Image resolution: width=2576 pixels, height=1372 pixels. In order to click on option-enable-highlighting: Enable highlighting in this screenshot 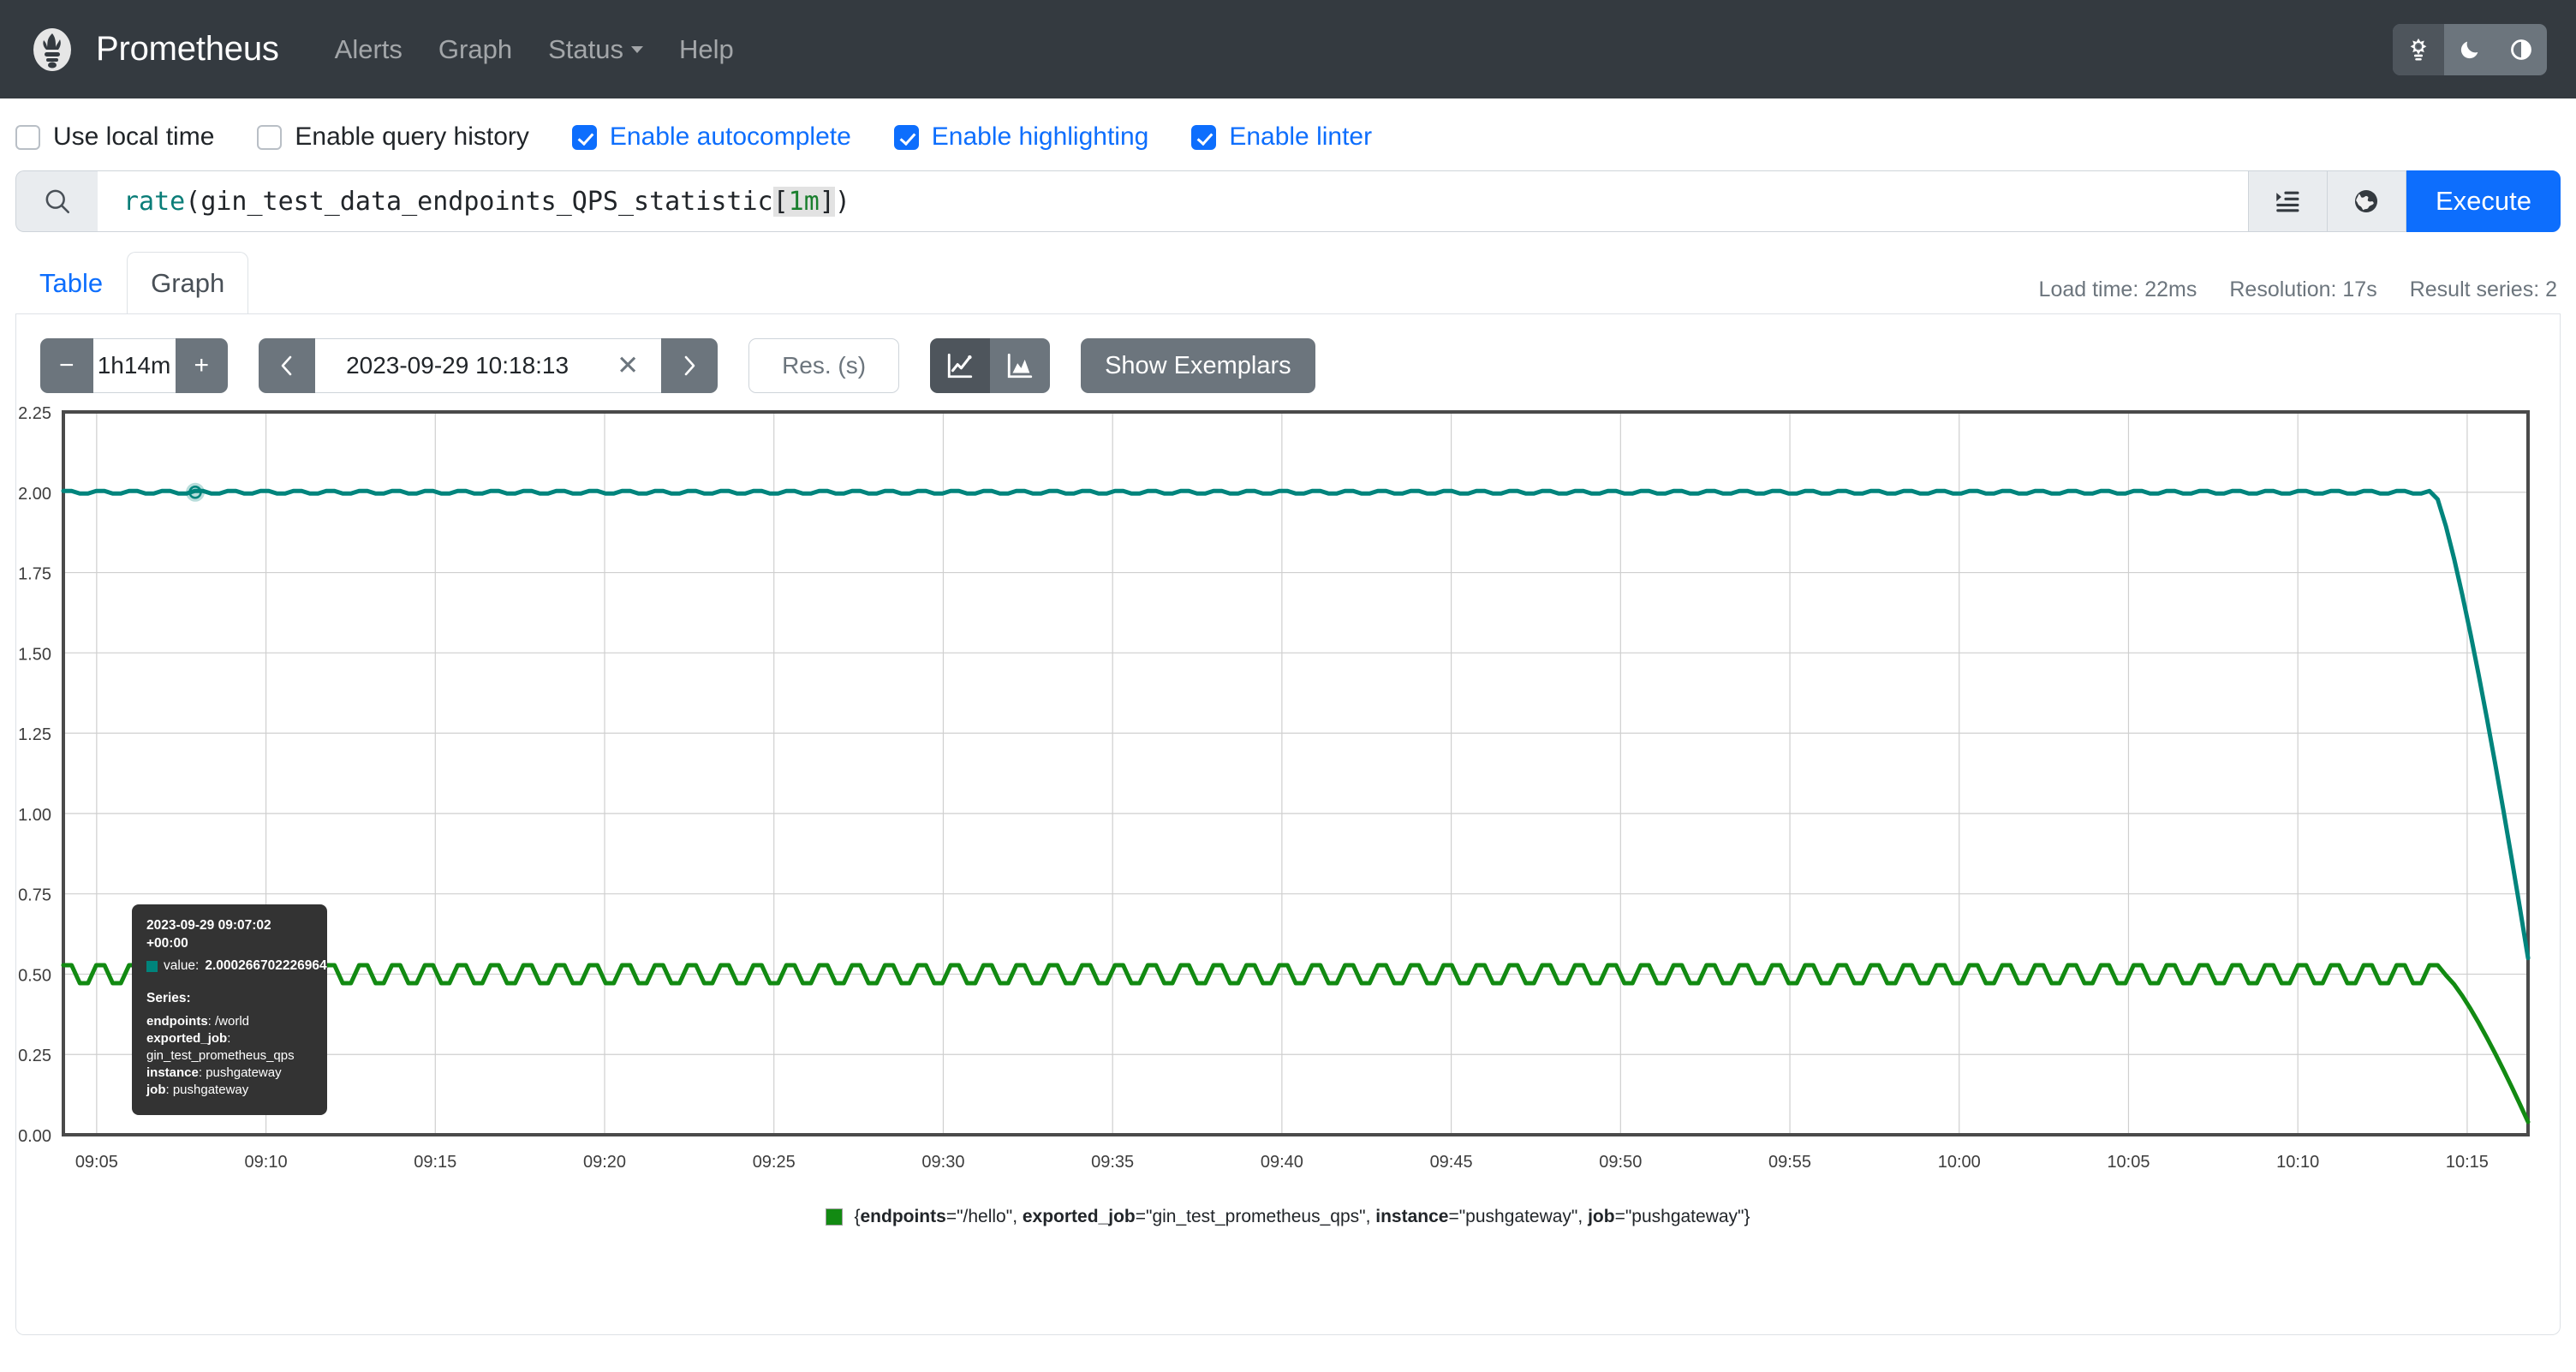, I will do `click(1021, 137)`.